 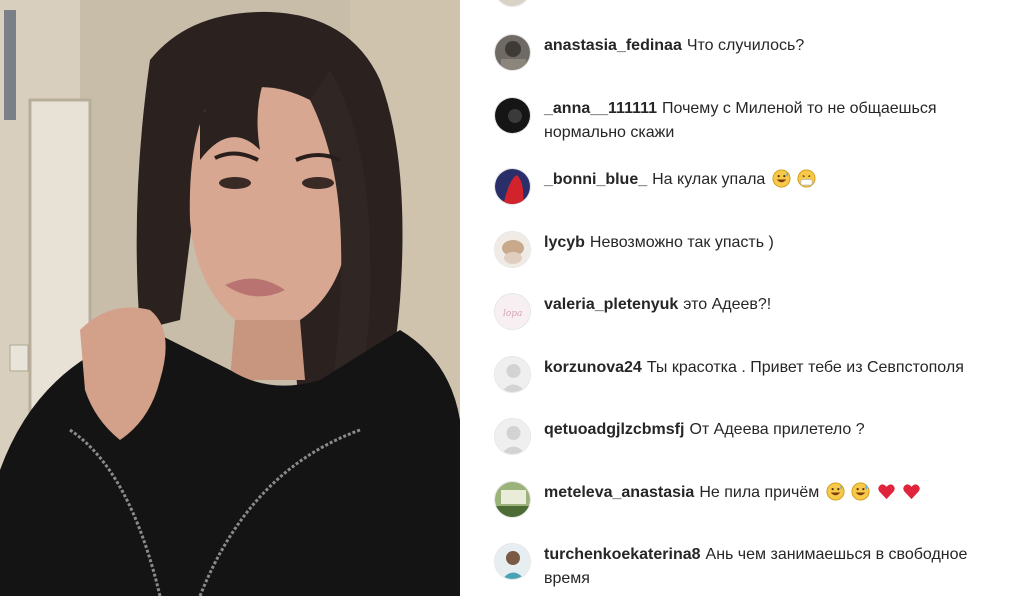 I want to click on svg-text: lopa, so click(x=512, y=314).